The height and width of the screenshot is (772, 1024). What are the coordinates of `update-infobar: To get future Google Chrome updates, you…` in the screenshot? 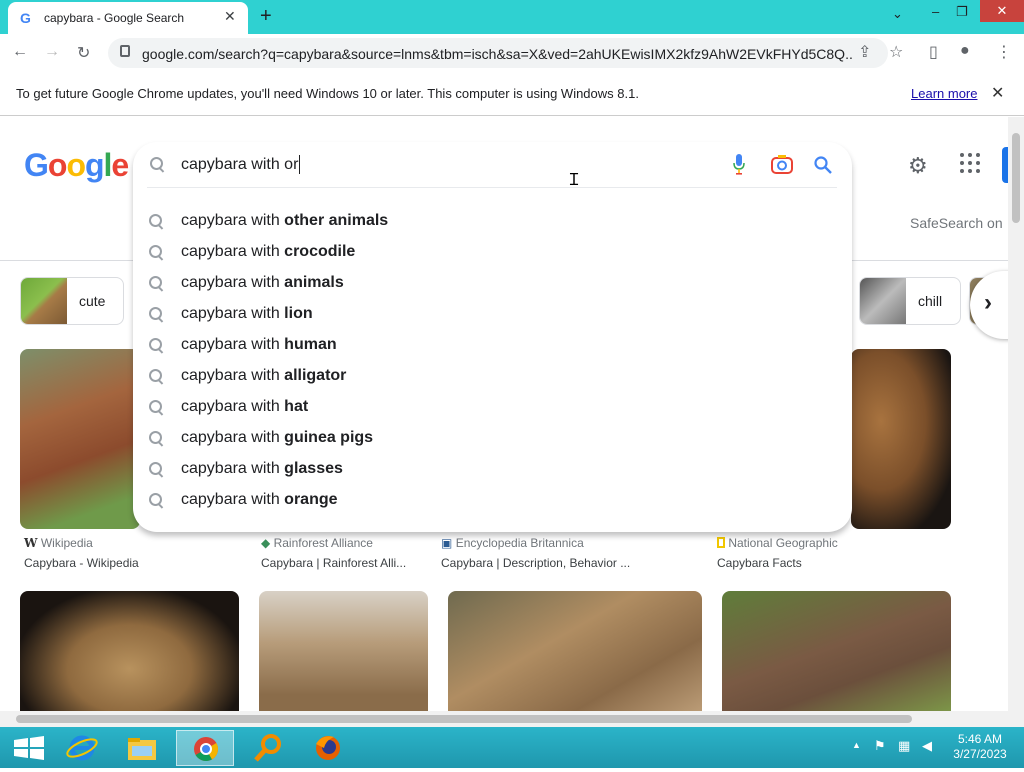 It's located at (512, 94).